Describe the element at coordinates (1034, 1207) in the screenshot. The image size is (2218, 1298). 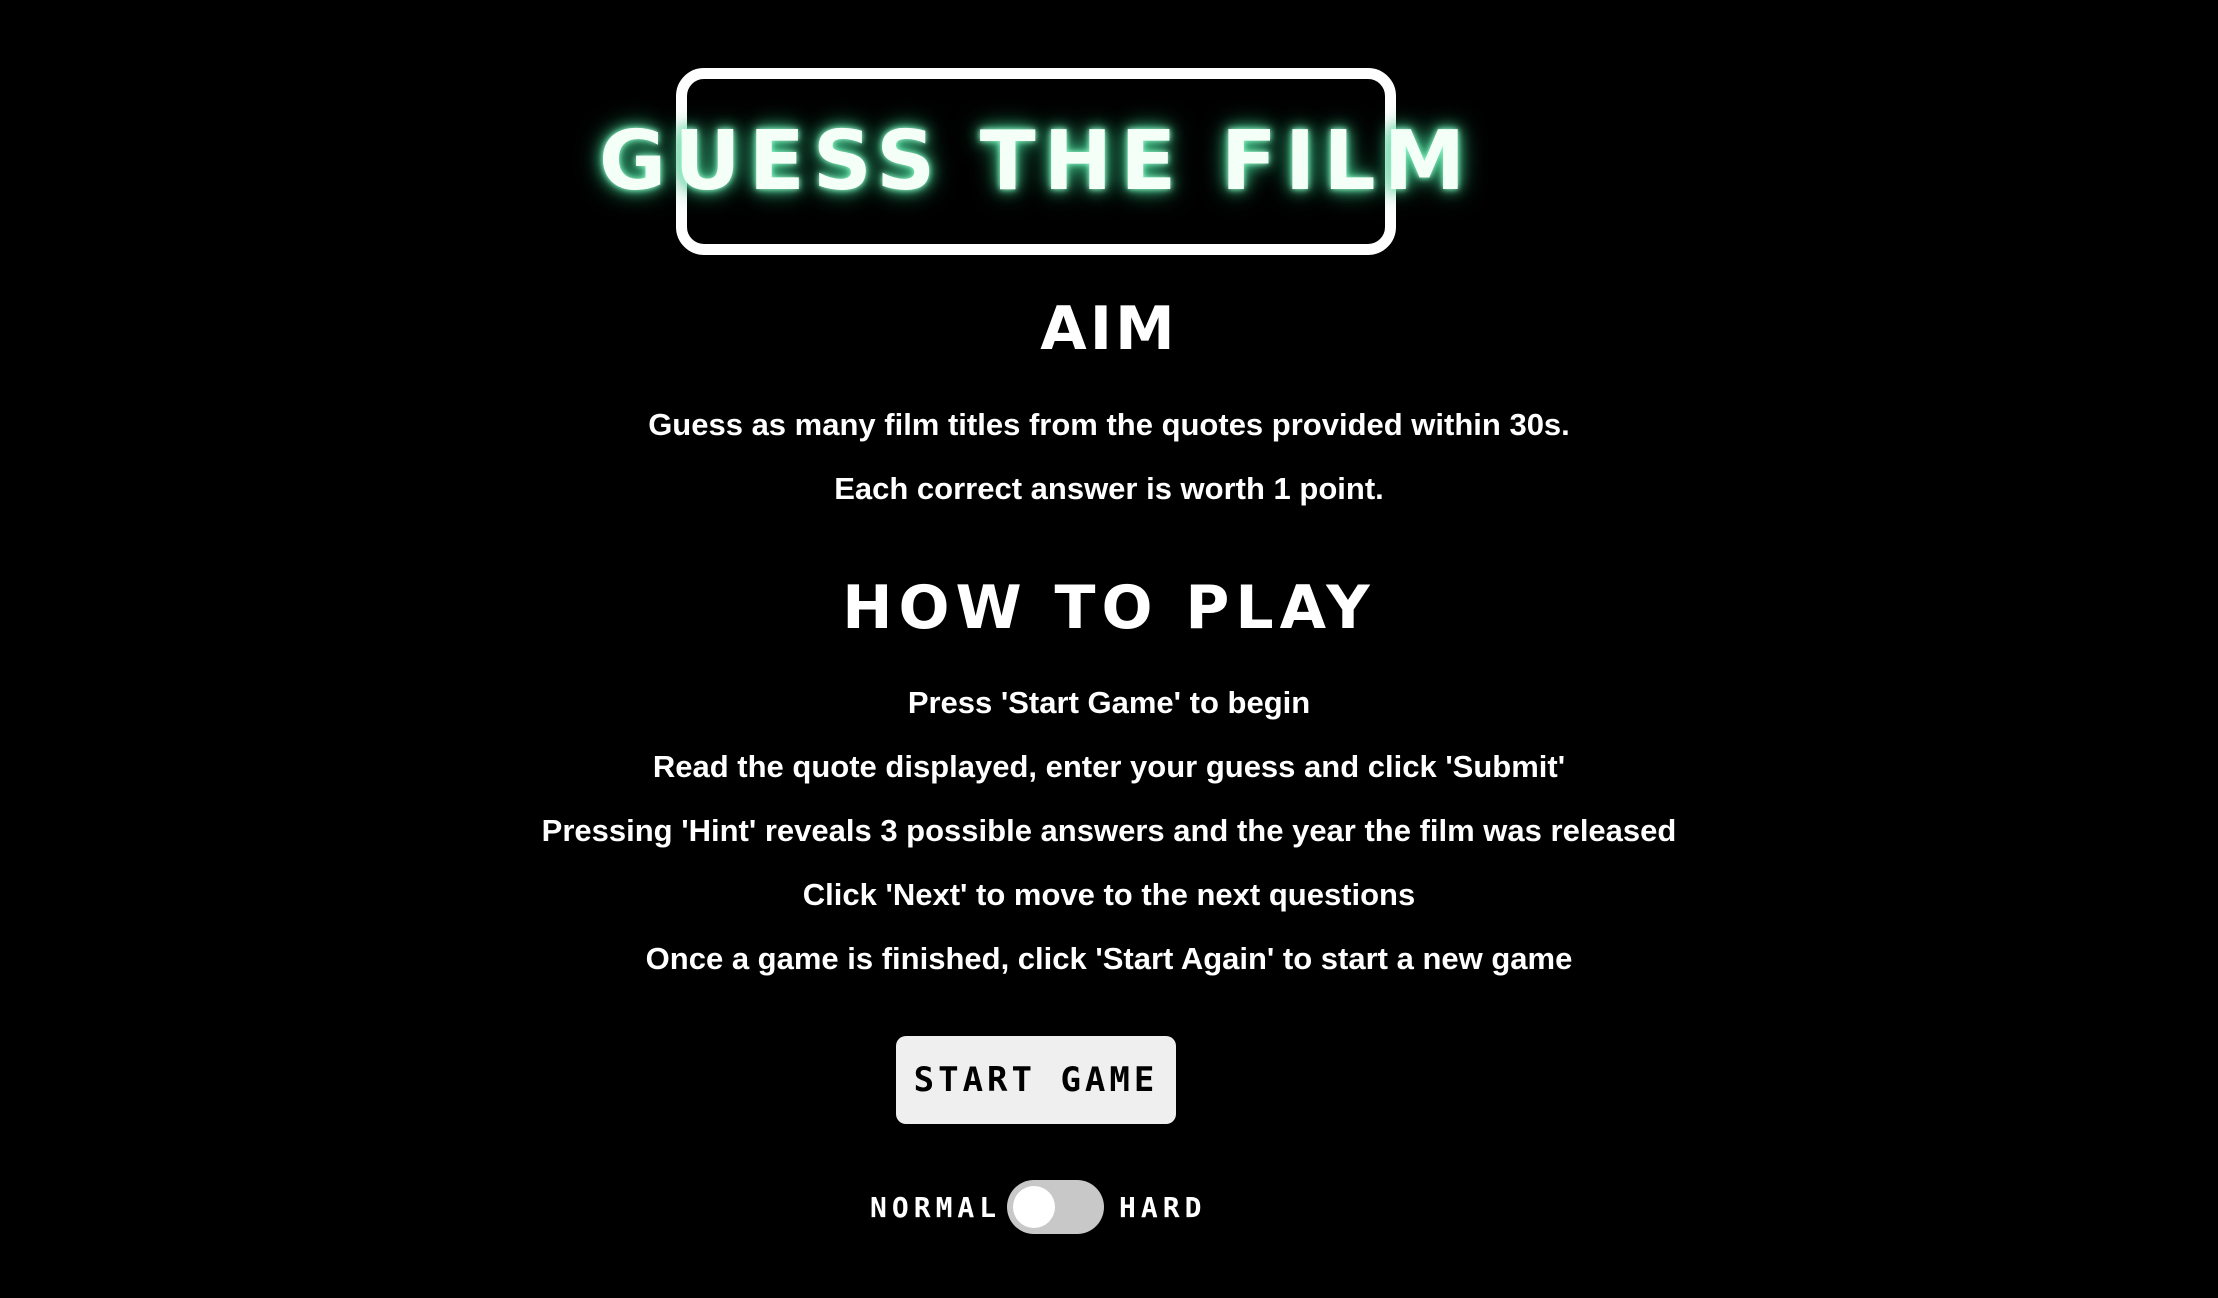
I see `difficulty-switch-knob` at that location.